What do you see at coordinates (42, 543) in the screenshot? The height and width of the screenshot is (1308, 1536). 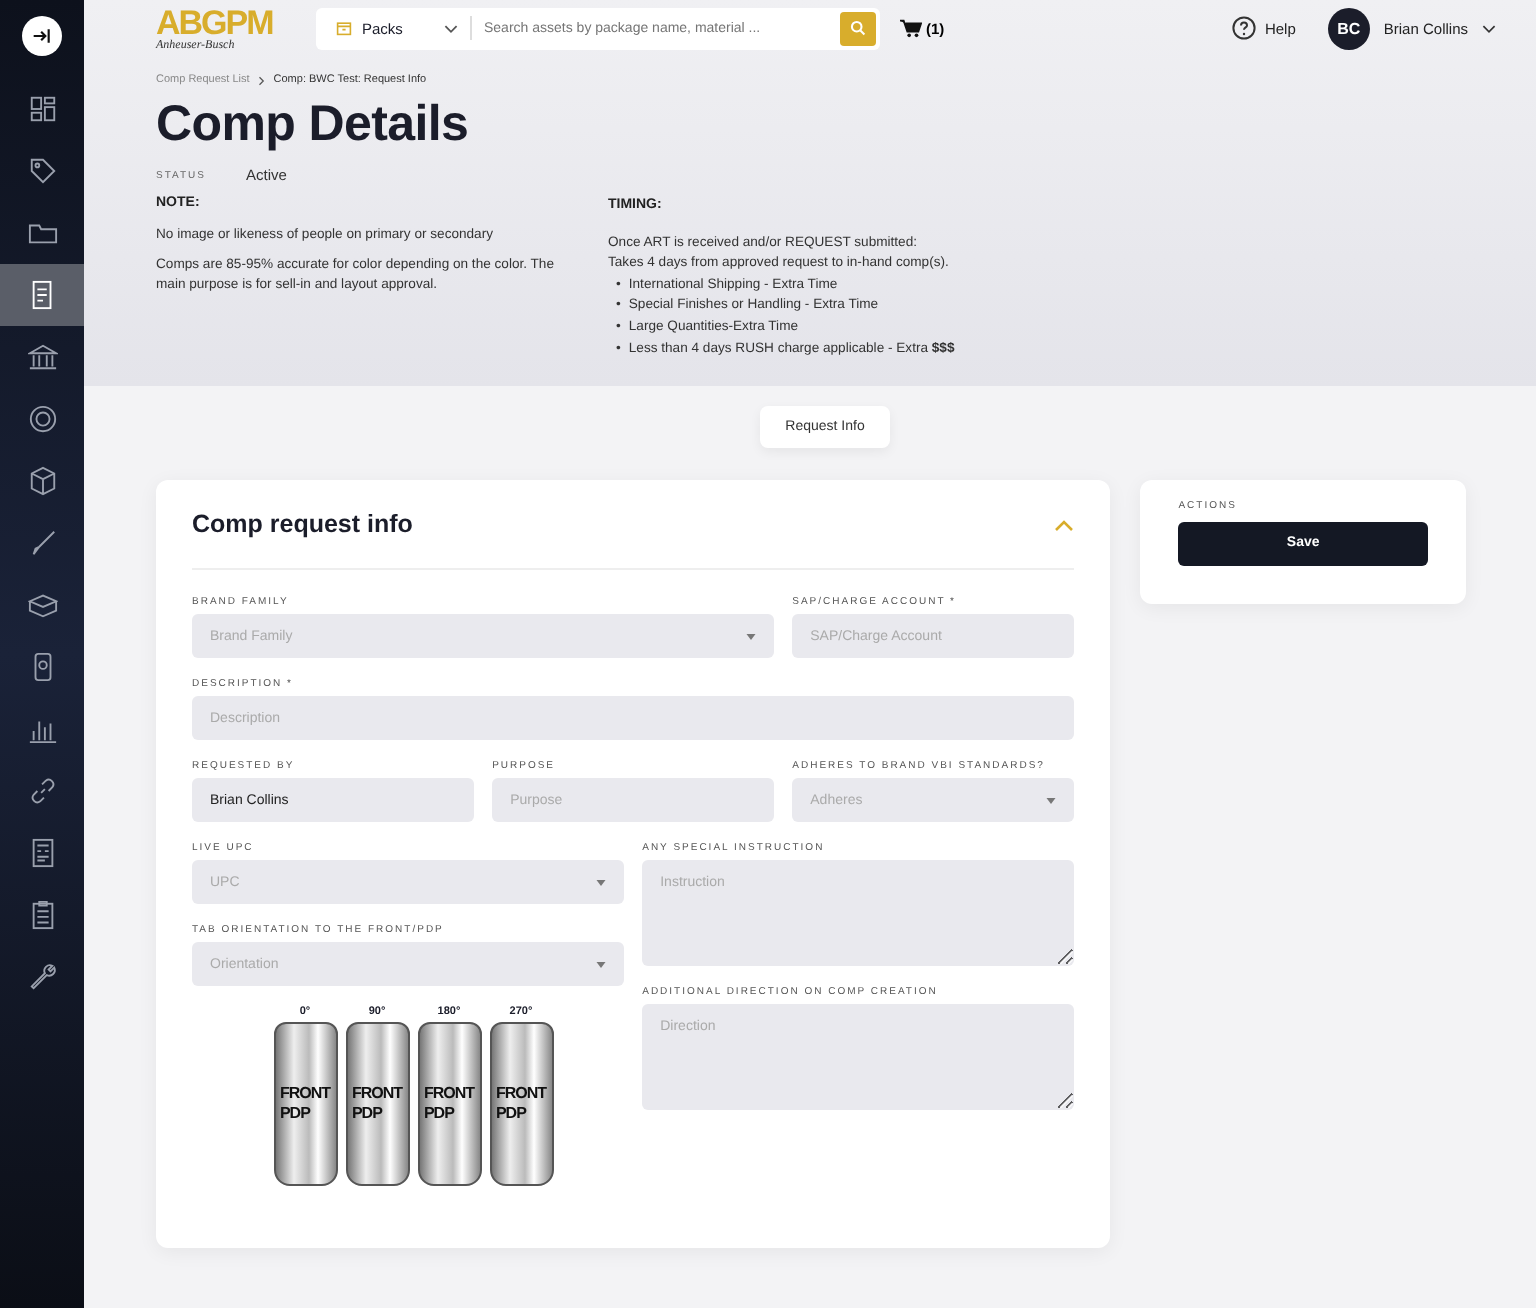 I see `brush-icon` at bounding box center [42, 543].